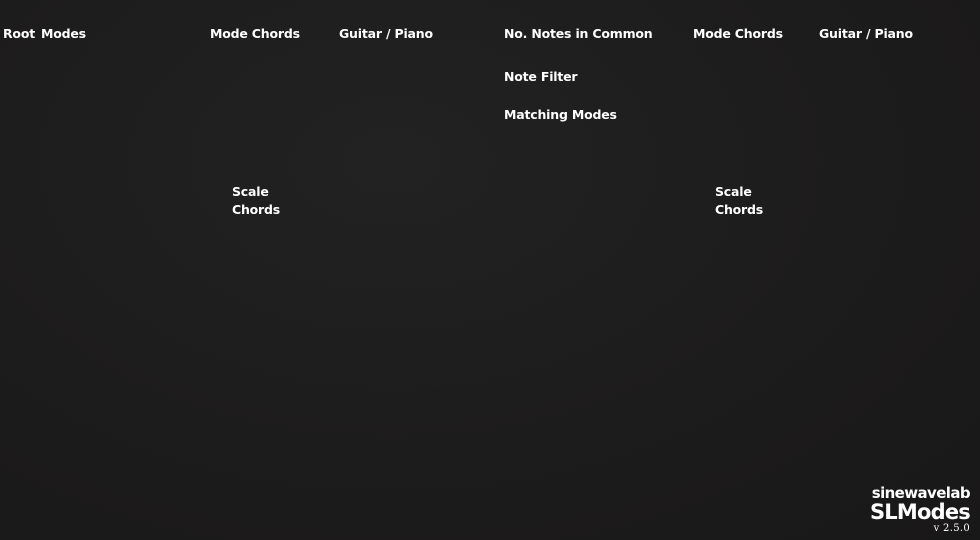  Describe the element at coordinates (921, 493) in the screenshot. I see `brand-company: sinewavelab` at that location.